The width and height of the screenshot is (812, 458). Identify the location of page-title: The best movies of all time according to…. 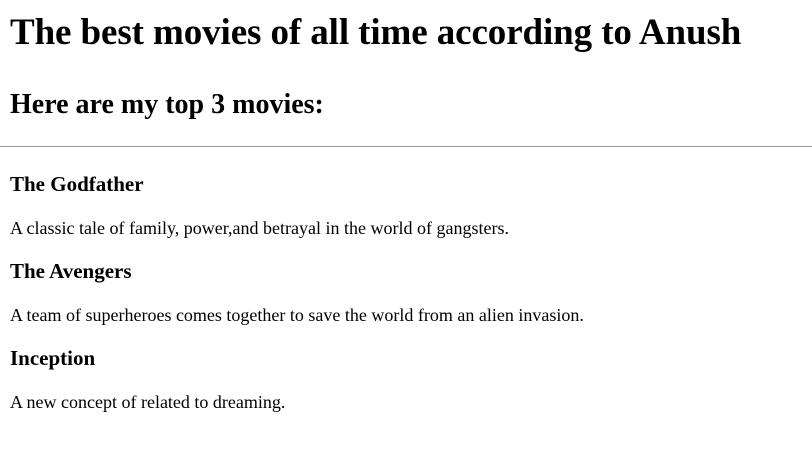
(376, 32).